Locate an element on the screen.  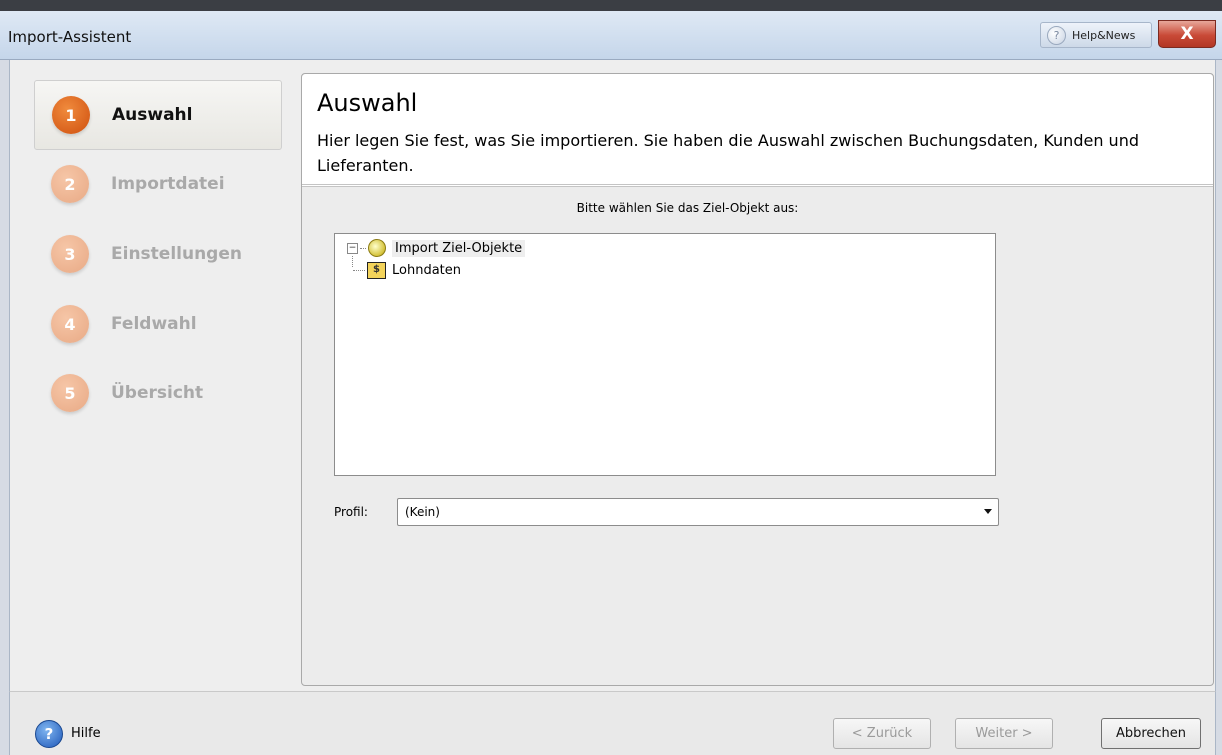
tree-root-label: Import Ziel-Objekte is located at coordinates (459, 248).